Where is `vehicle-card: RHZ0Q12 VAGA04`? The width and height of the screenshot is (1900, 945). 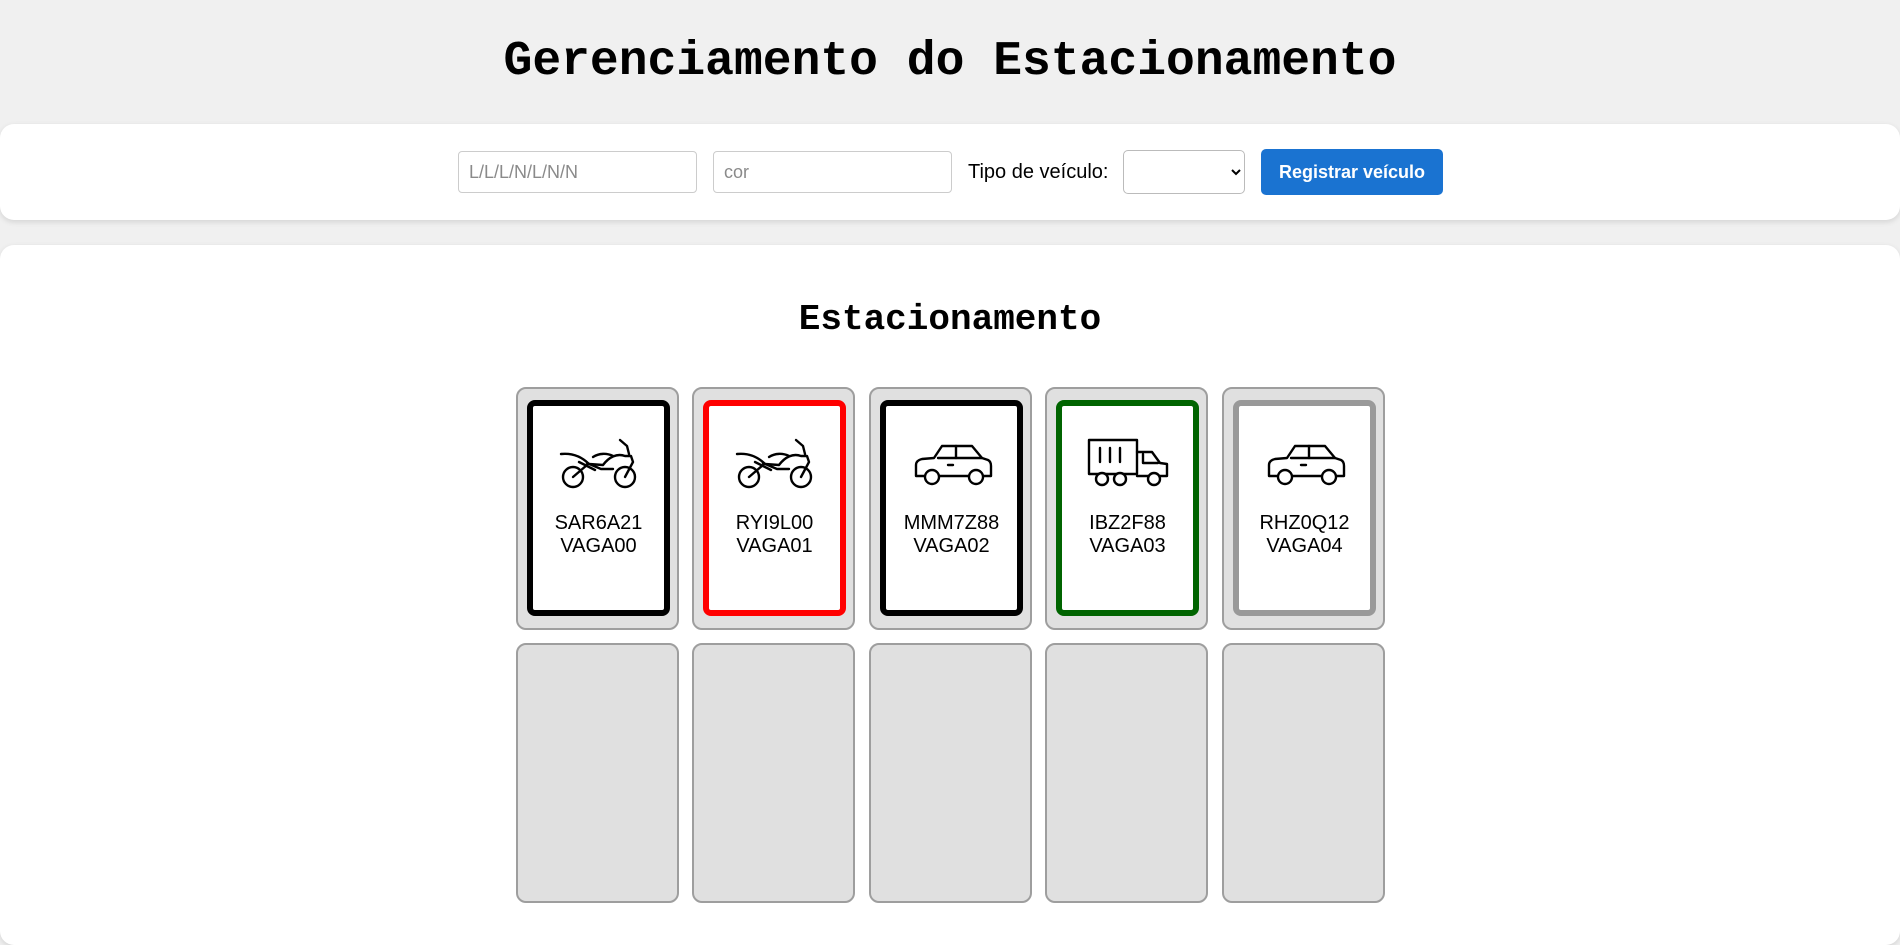
vehicle-card: RHZ0Q12 VAGA04 is located at coordinates (1304, 508).